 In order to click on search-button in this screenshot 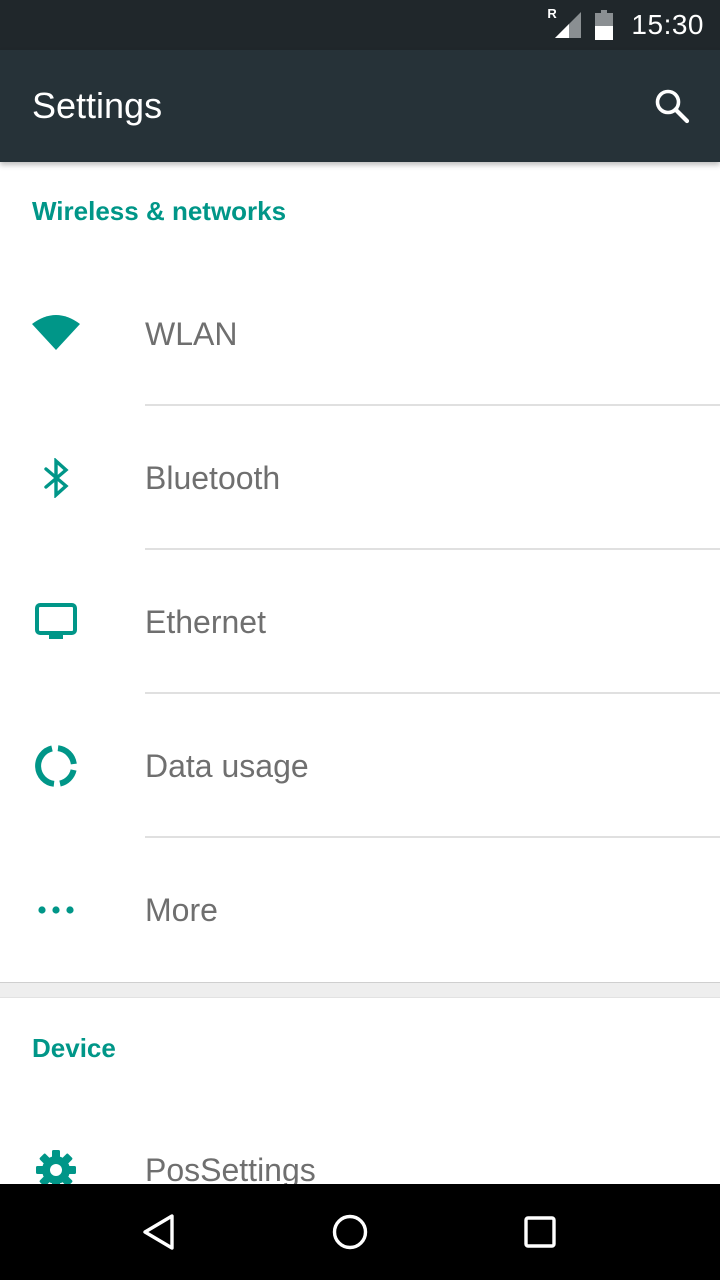, I will do `click(672, 106)`.